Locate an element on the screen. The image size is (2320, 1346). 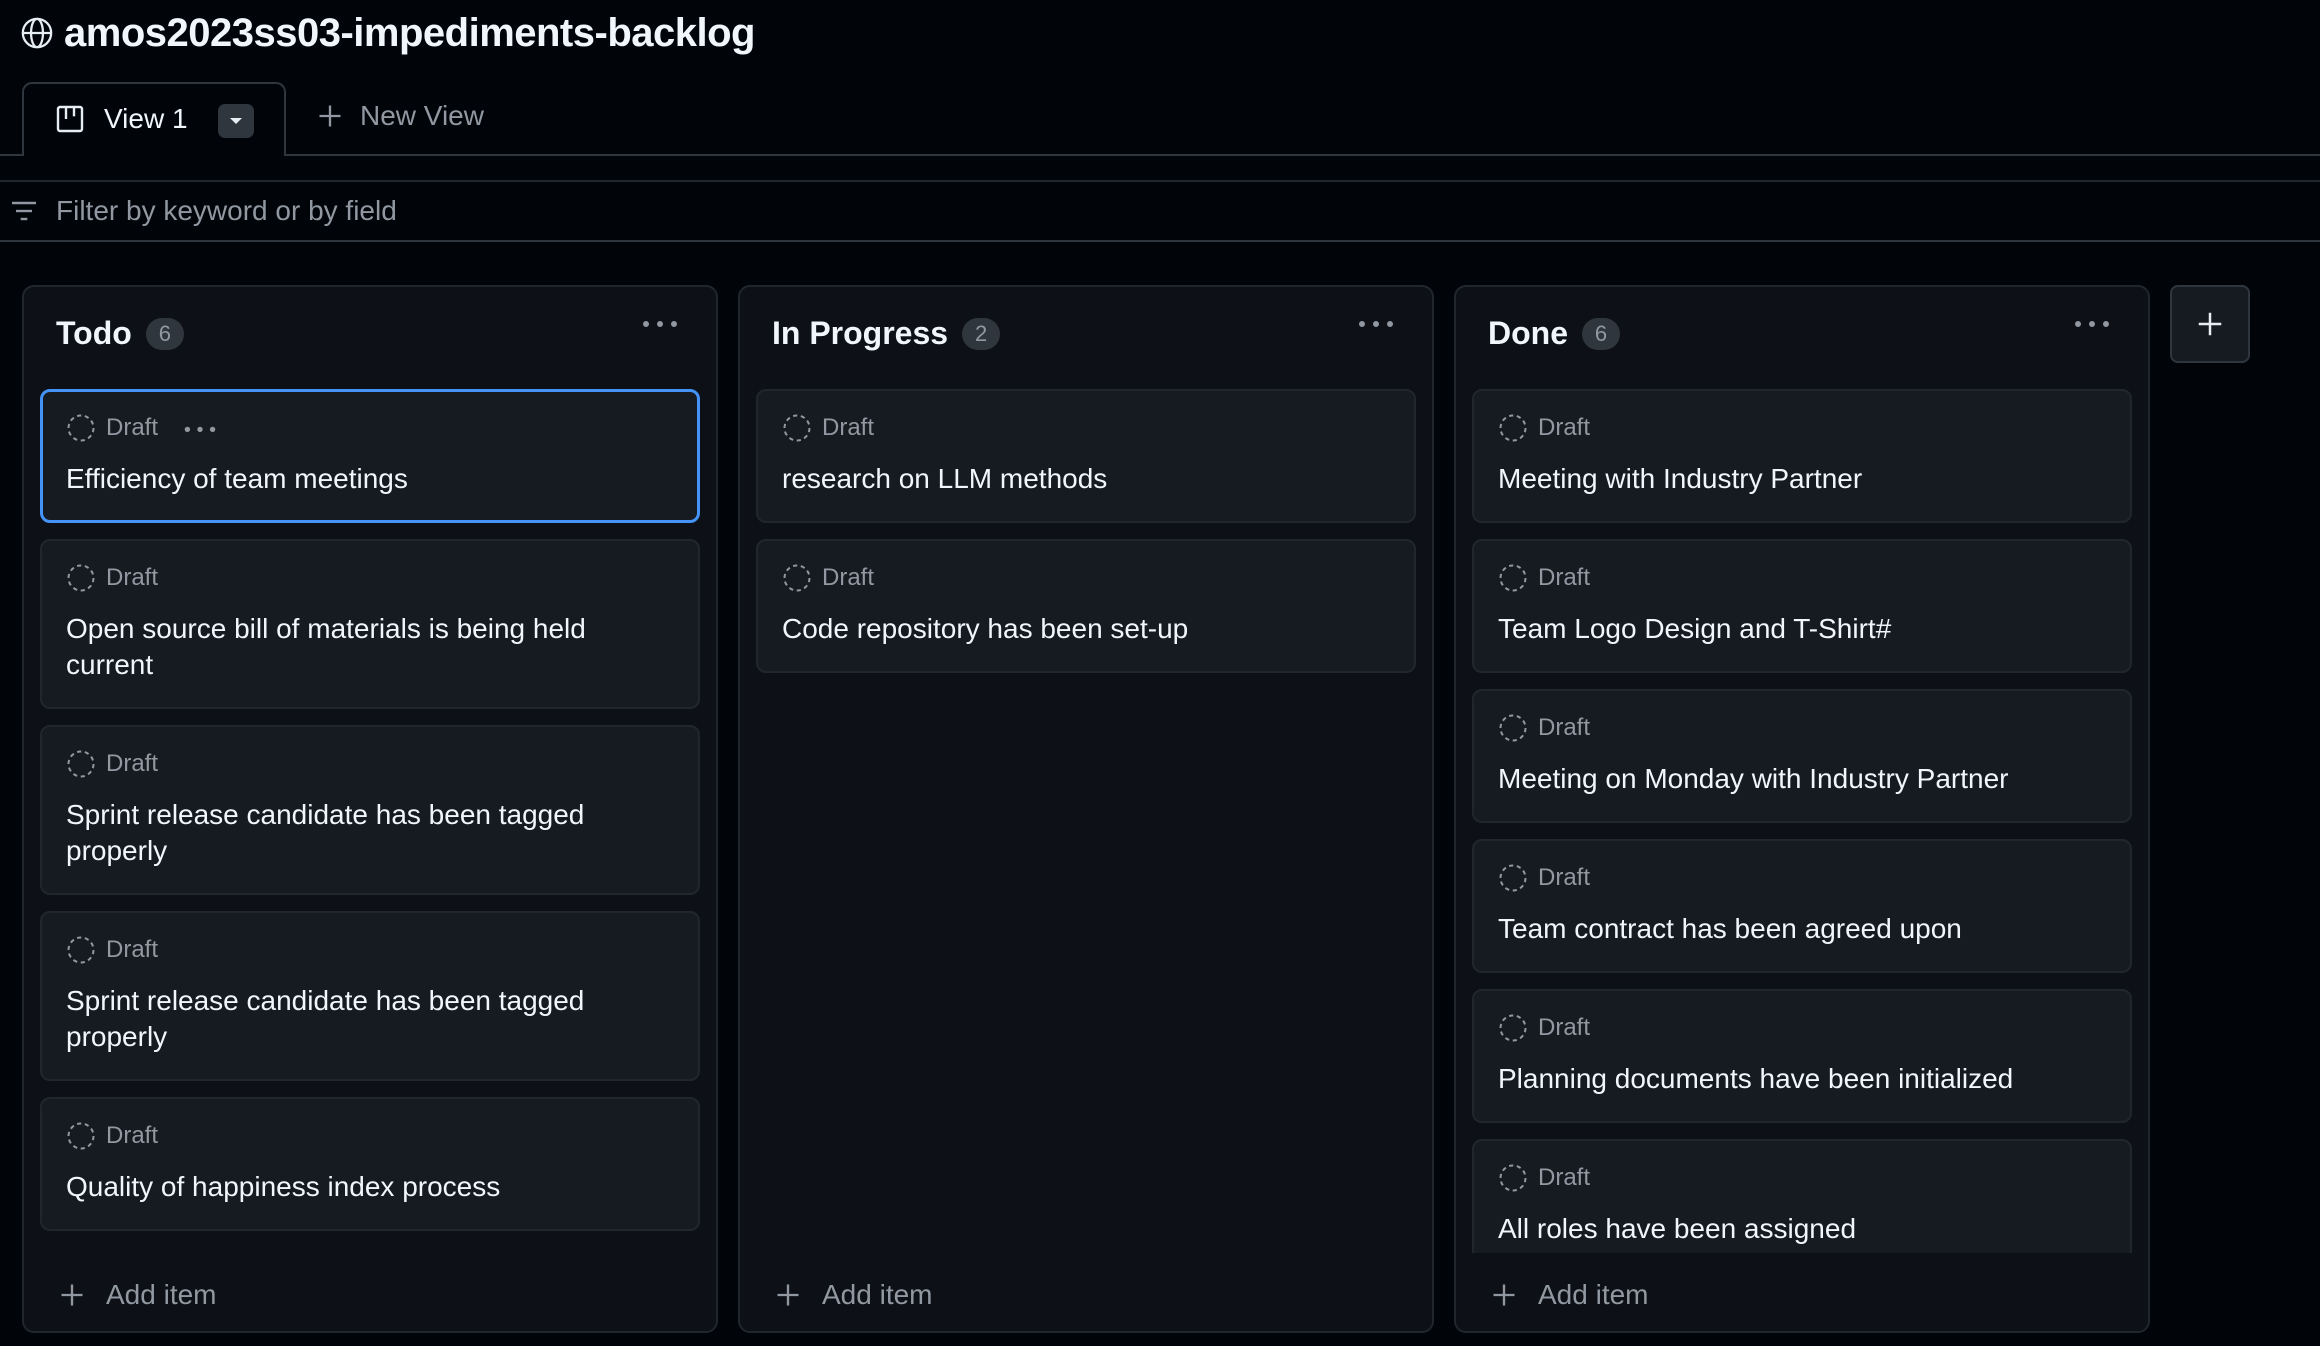
column-title: In Progress is located at coordinates (860, 333).